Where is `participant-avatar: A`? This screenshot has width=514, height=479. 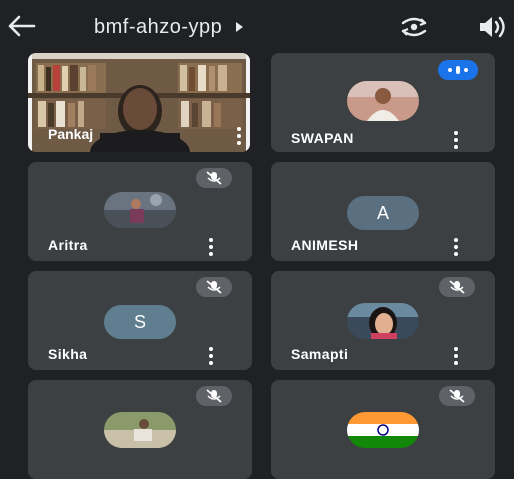 participant-avatar: A is located at coordinates (383, 213).